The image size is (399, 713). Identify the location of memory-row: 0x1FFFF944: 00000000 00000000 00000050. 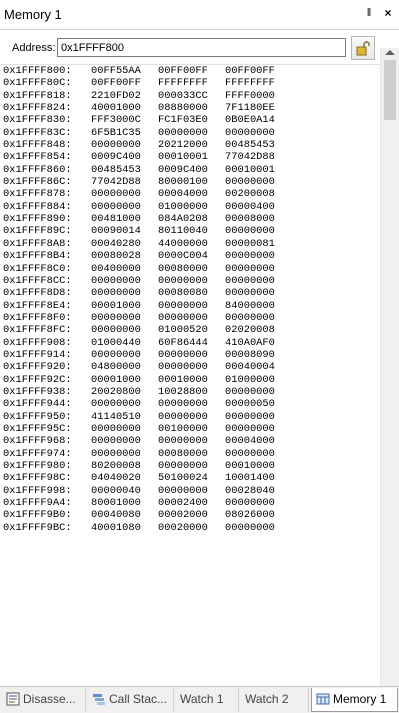
(190, 404).